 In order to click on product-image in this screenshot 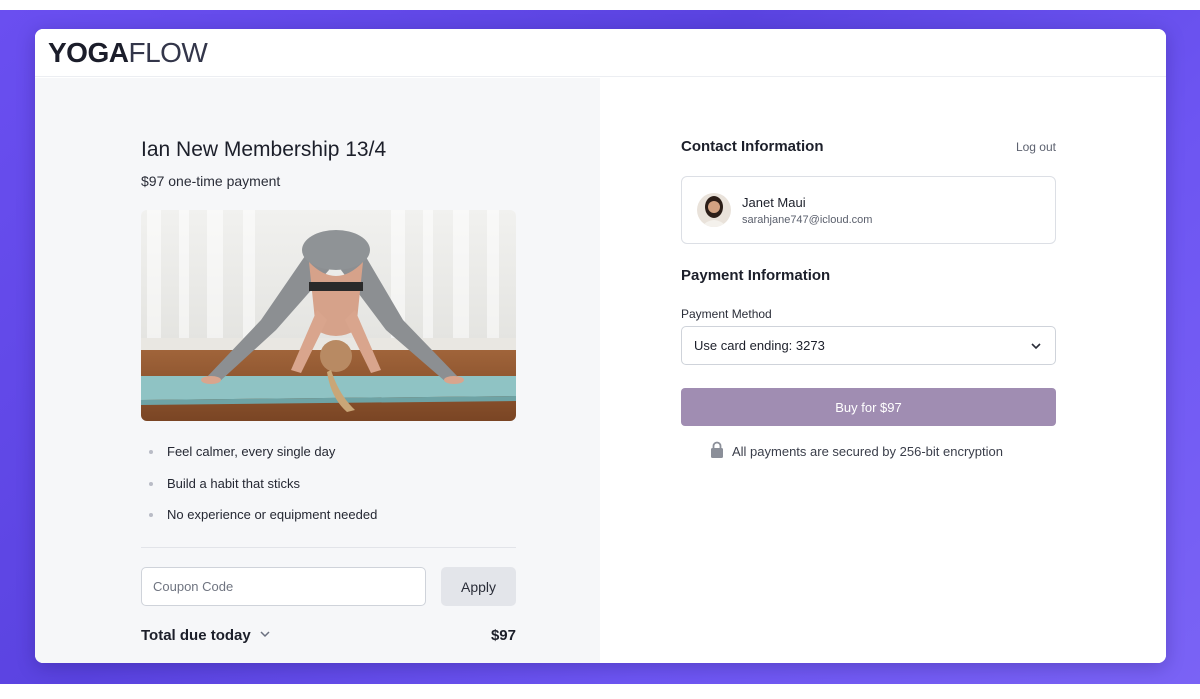, I will do `click(328, 315)`.